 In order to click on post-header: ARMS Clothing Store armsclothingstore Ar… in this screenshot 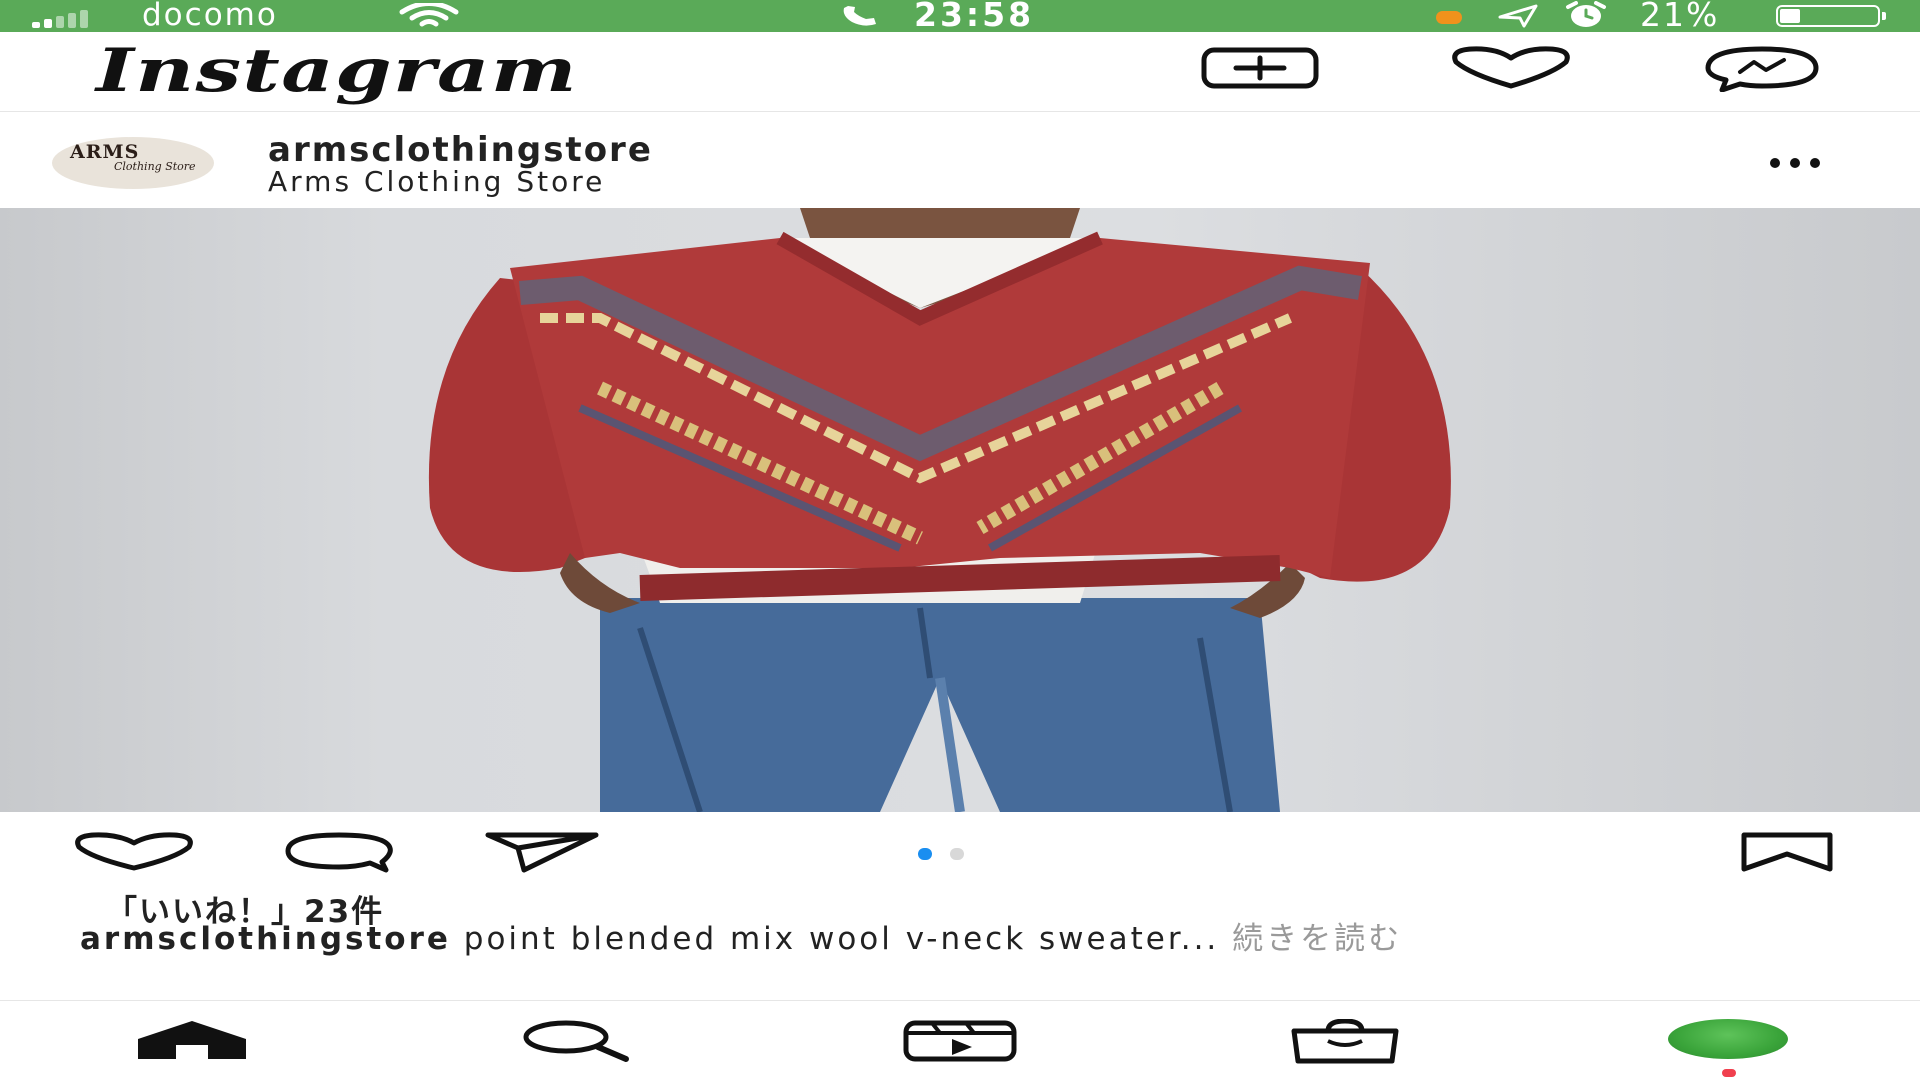, I will do `click(960, 160)`.